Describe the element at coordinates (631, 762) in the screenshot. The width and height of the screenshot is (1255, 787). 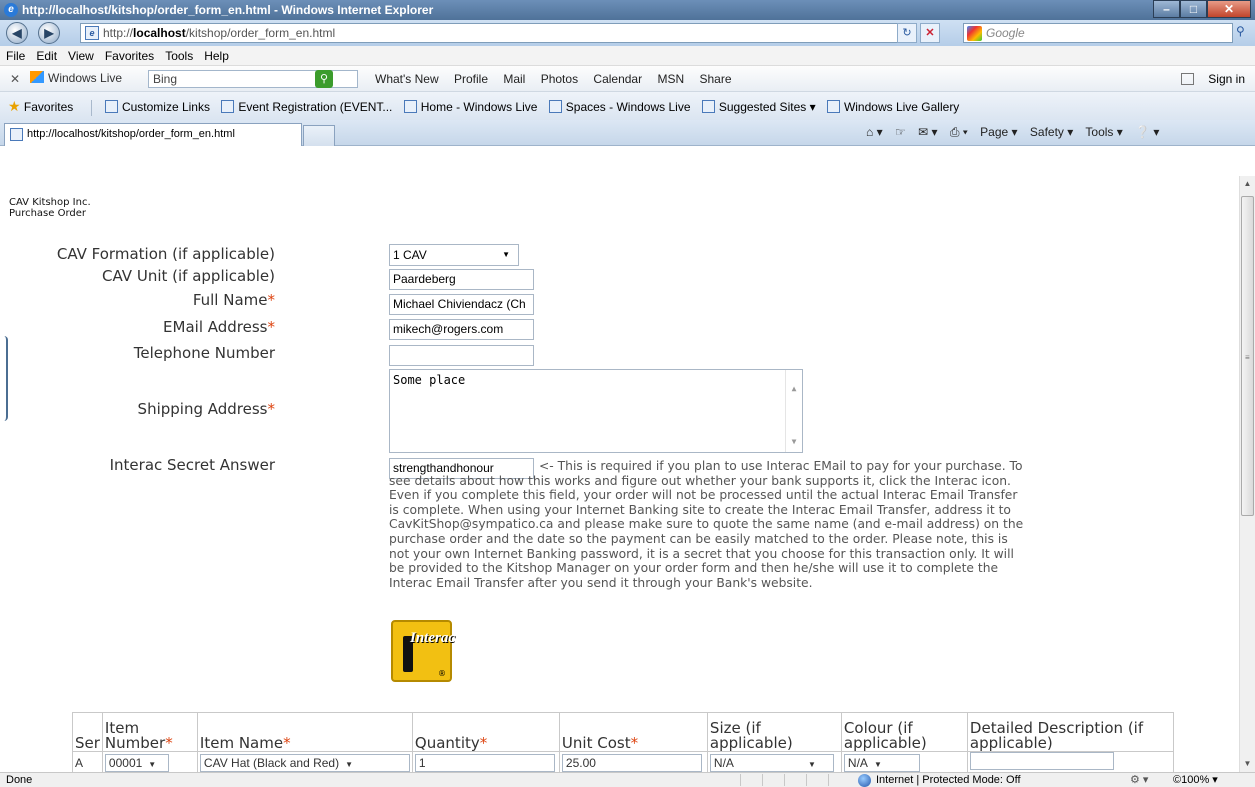
I see `unit-cost-field: 25.00` at that location.